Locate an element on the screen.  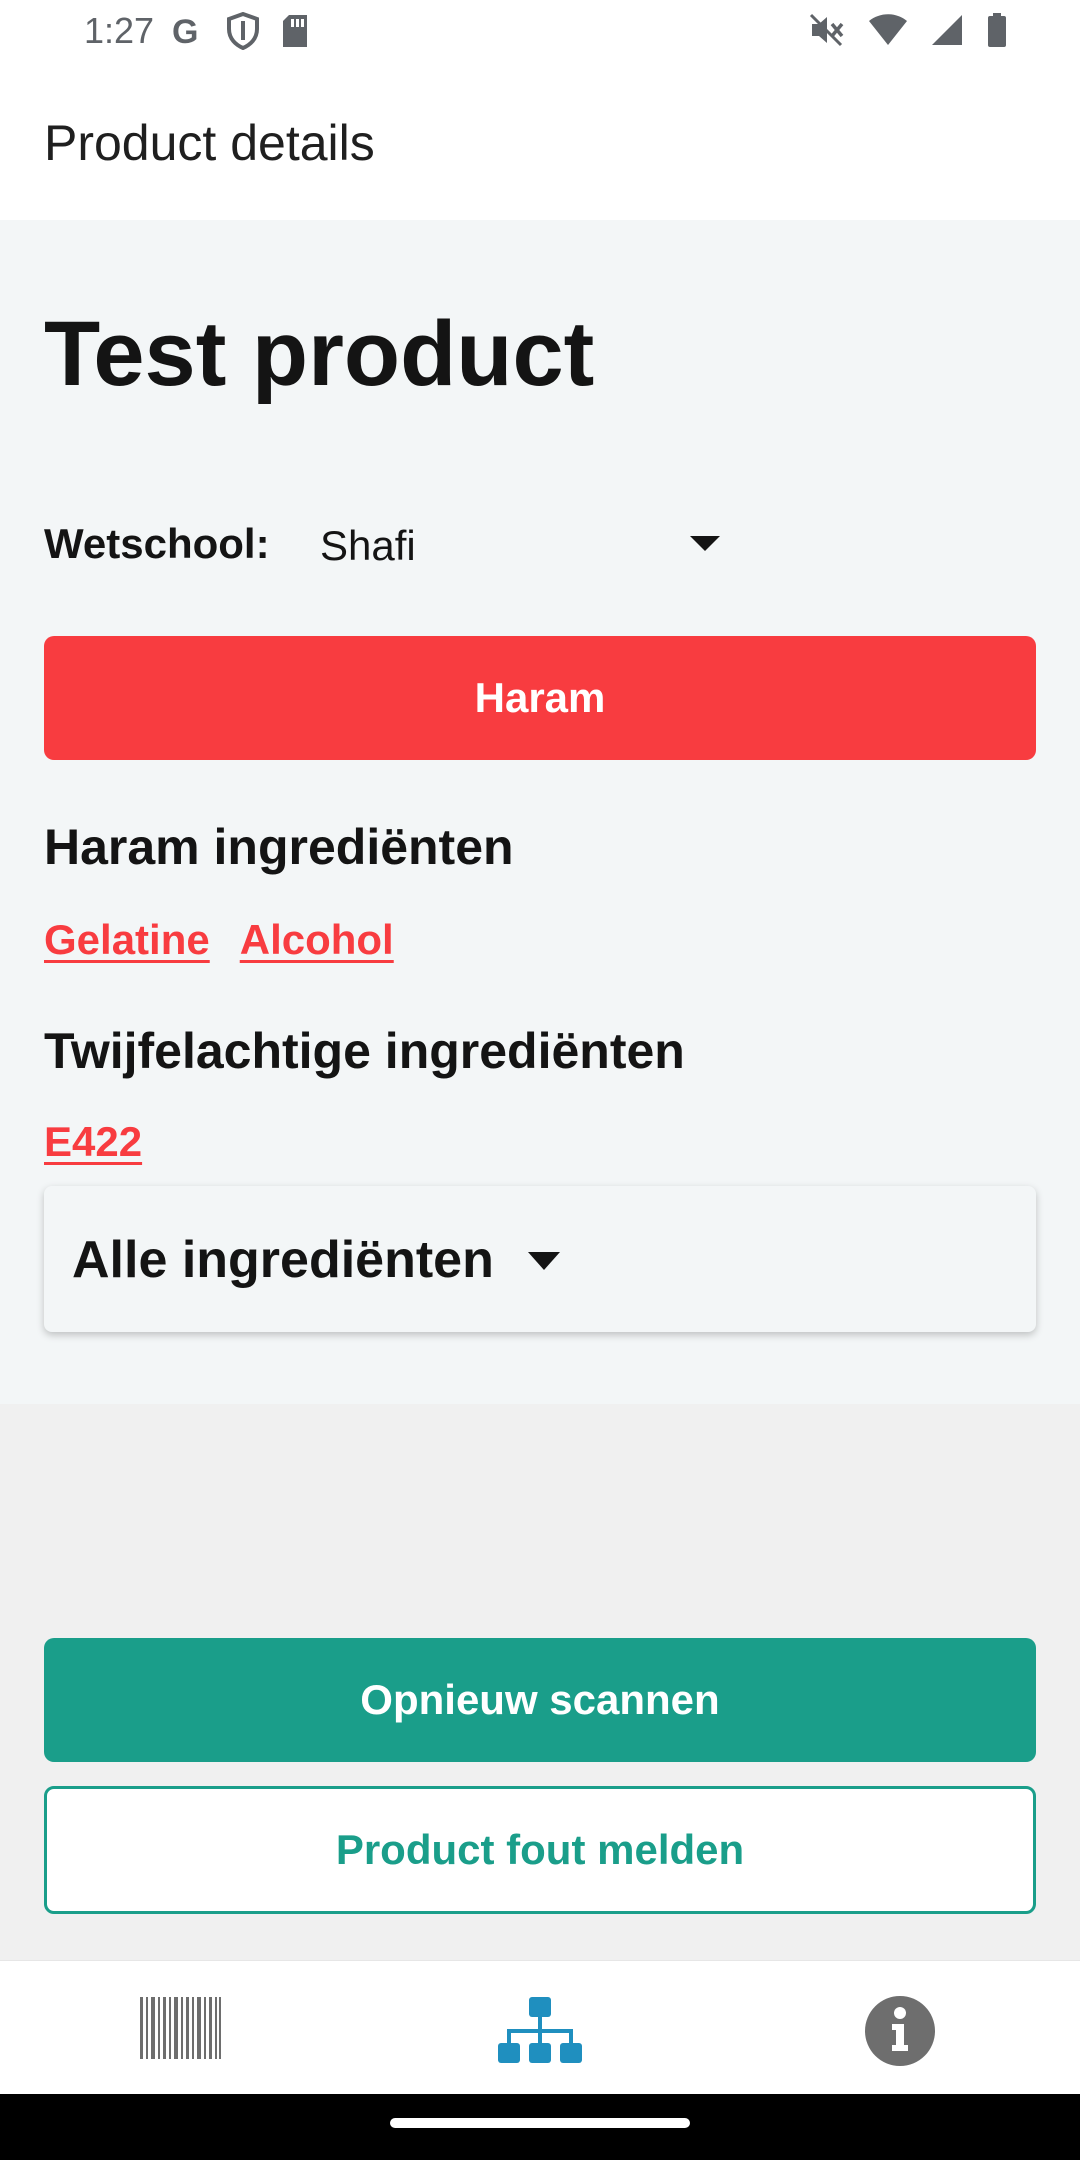
shield-icon is located at coordinates (243, 31).